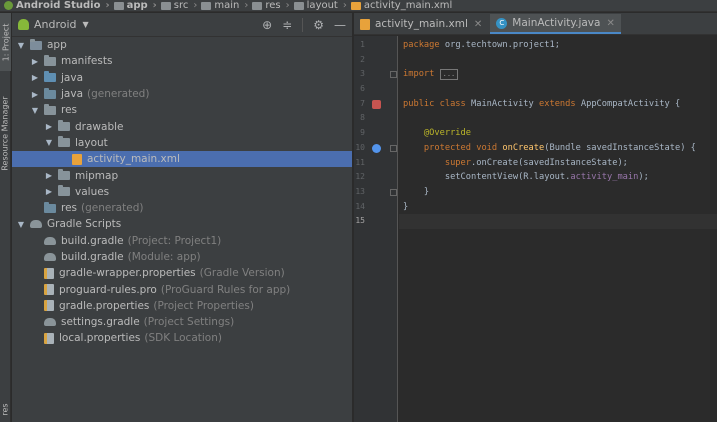  Describe the element at coordinates (182, 159) in the screenshot. I see `tree-item: activity_main.xml` at that location.